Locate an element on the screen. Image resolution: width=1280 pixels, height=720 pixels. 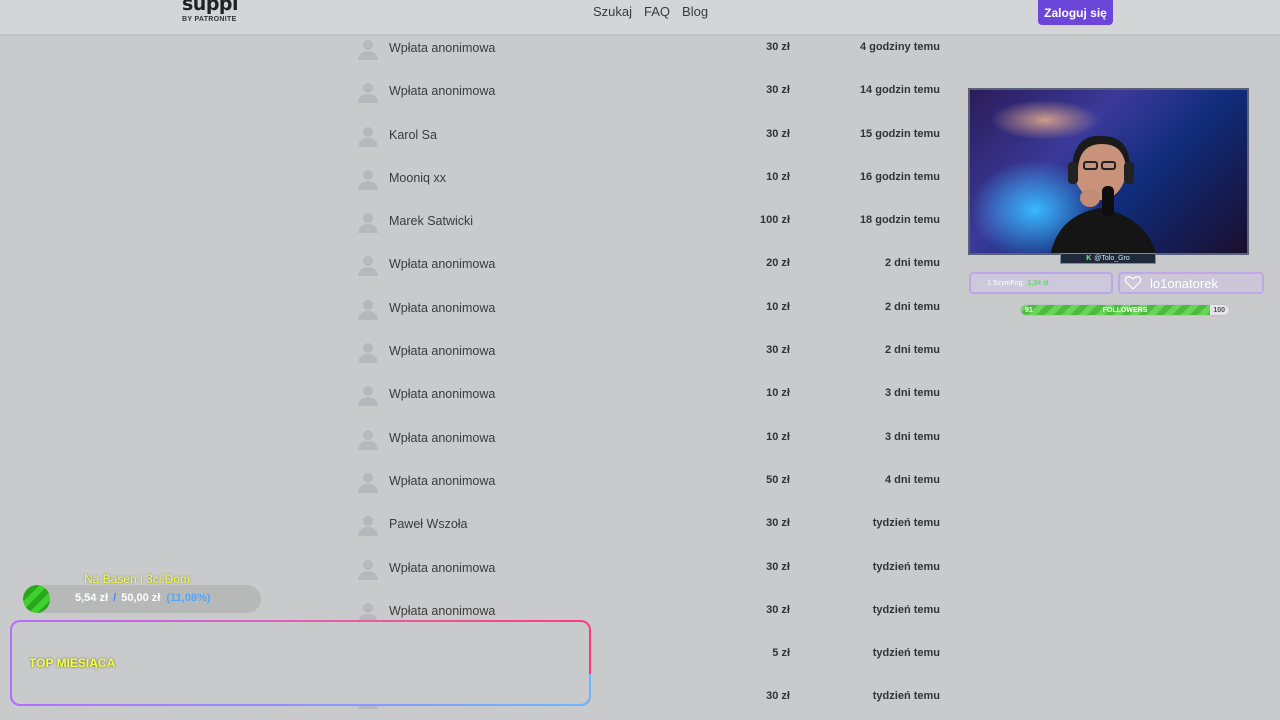
top-month-title: TOP MIESIĄCA is located at coordinates (72, 663).